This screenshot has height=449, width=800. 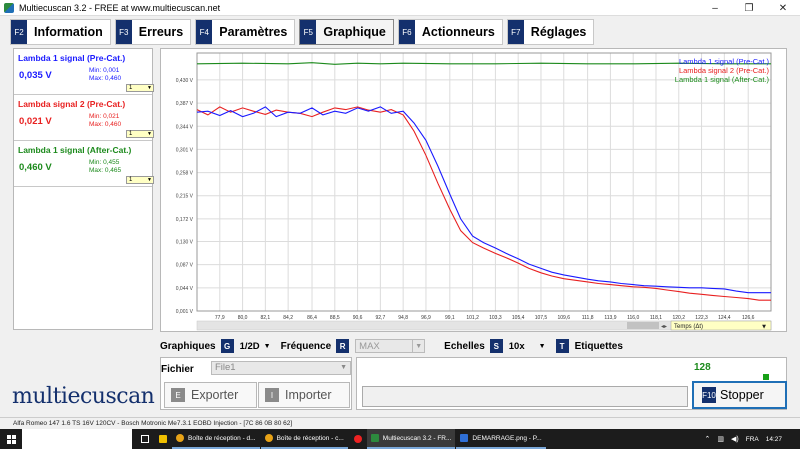 I want to click on tab-label: Information, so click(x=68, y=32).